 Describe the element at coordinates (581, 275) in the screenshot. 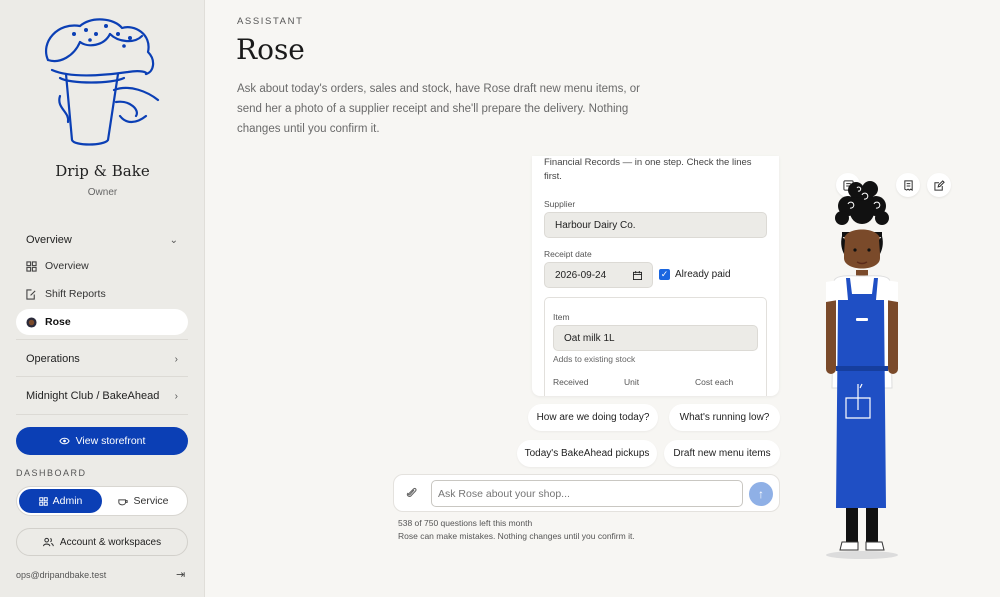

I see `receipt-date-value: 2026-09-24` at that location.